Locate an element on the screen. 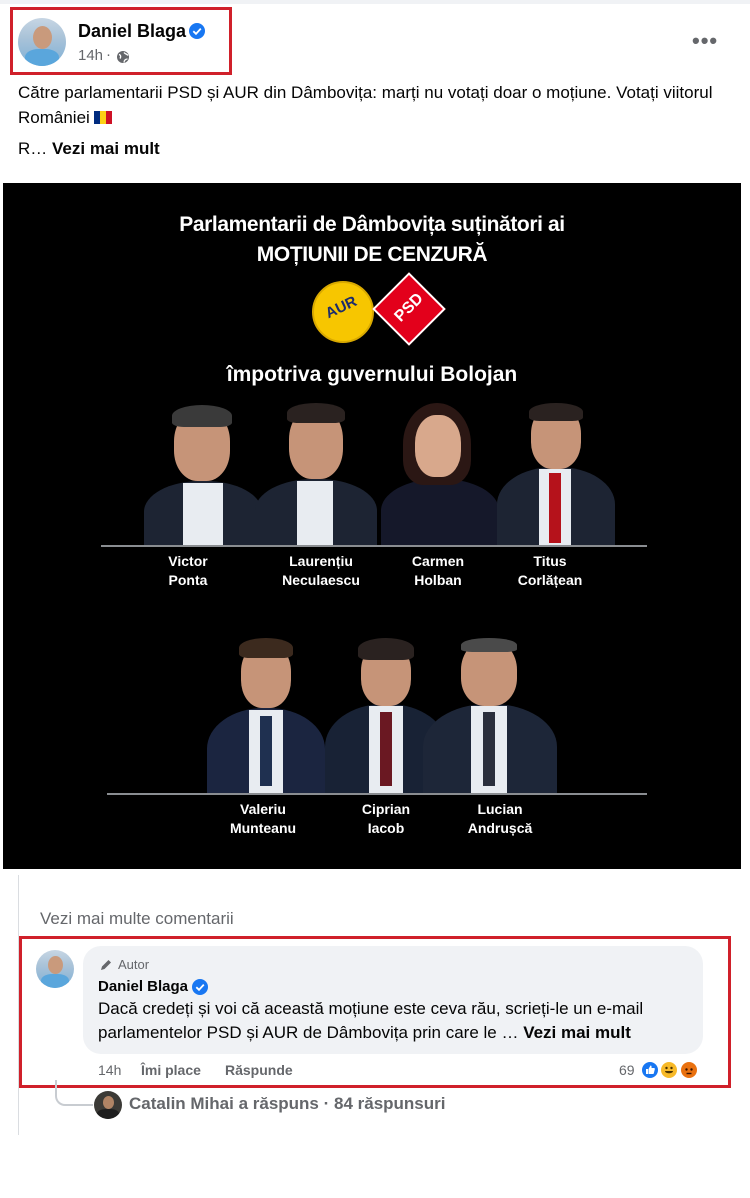  last-name: Neculaescu is located at coordinates (321, 580).